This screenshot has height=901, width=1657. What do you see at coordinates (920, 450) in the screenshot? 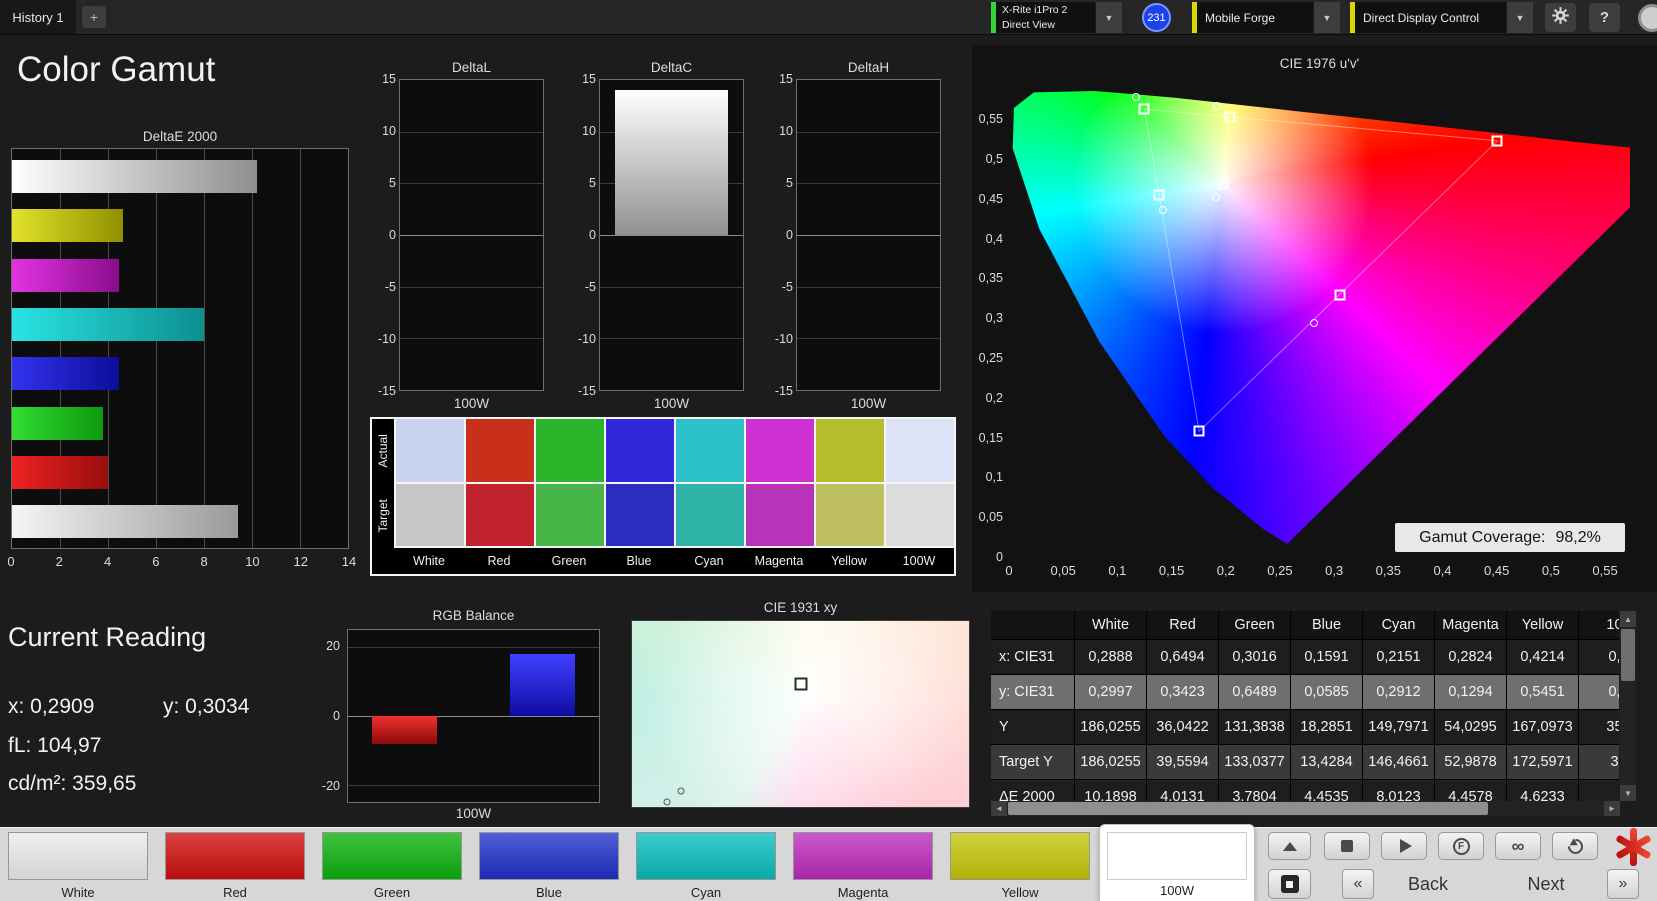
I see `swatch-actual-100w` at bounding box center [920, 450].